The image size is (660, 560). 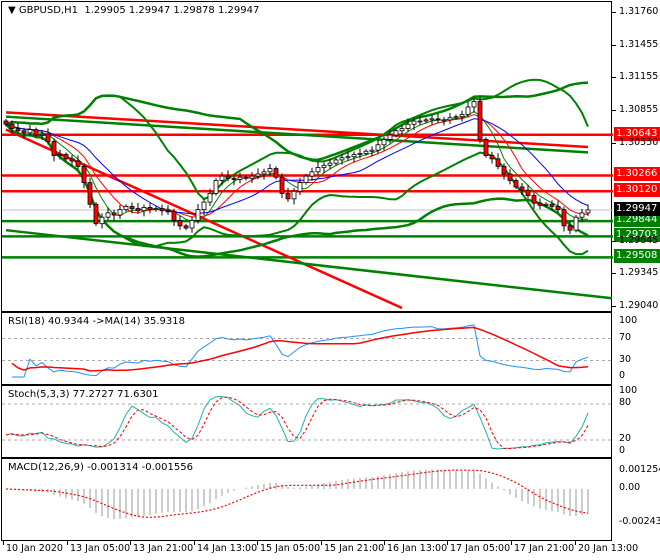 I want to click on macd-panel: MACD(12,26,9) -0.001314 -0.001556, so click(x=306, y=499).